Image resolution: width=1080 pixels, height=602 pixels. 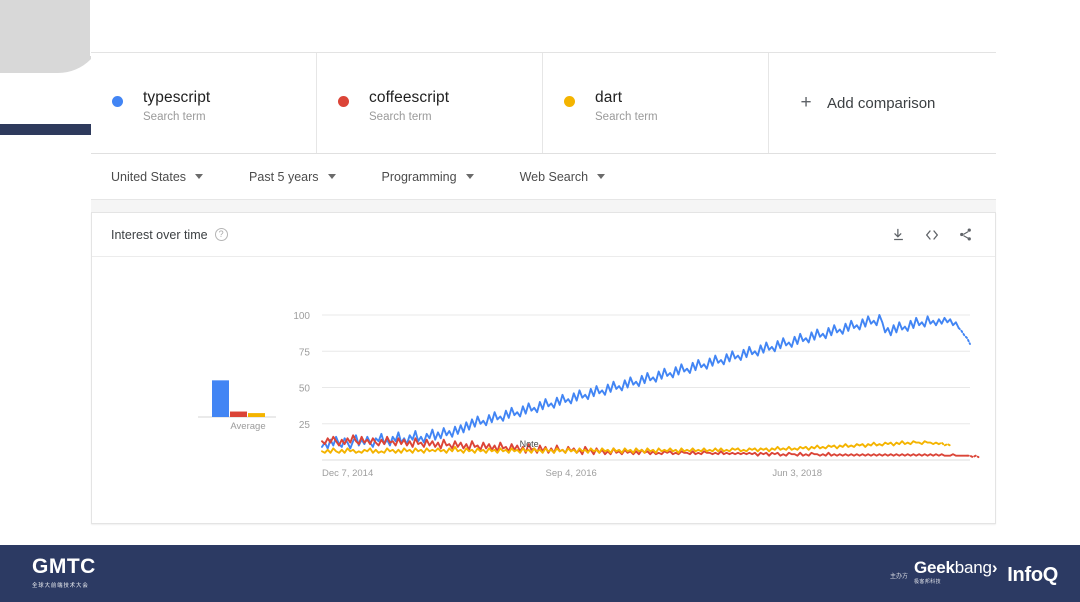 I want to click on add-comparison-label: Add comparison, so click(x=881, y=103).